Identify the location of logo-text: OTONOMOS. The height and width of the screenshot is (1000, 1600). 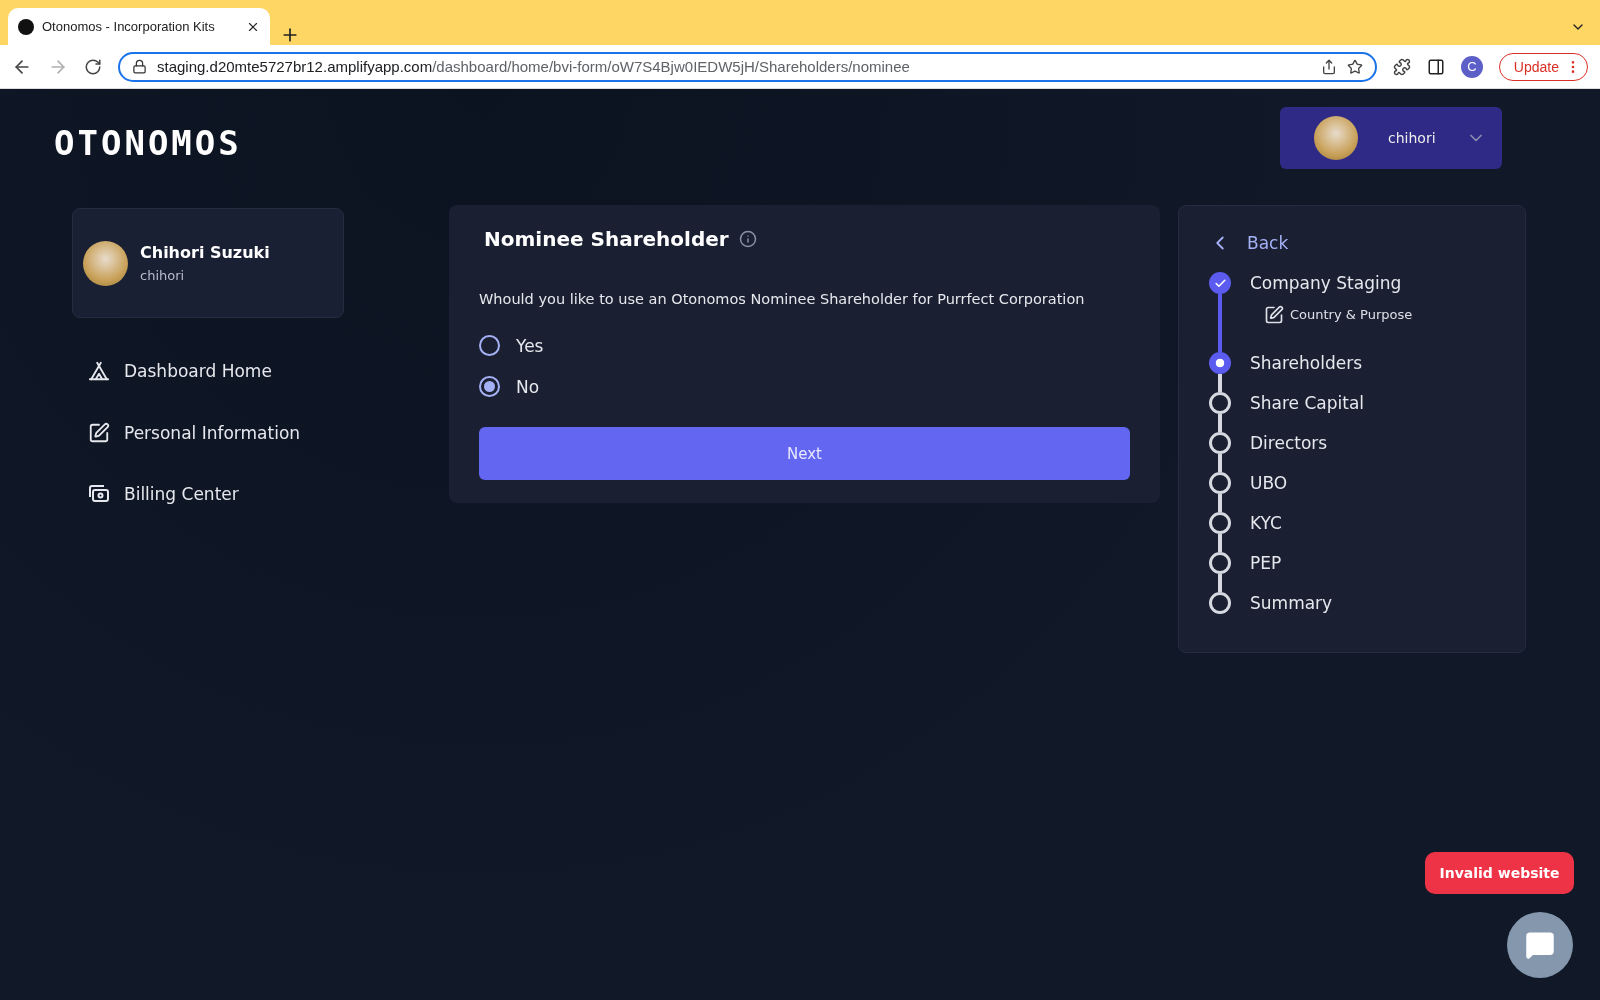
(148, 143).